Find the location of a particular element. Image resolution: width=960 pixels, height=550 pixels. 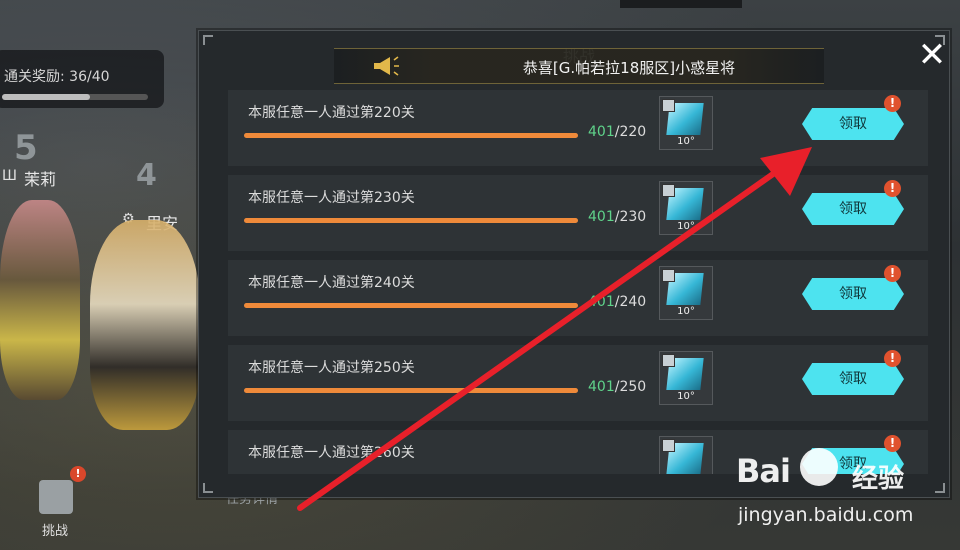

close-button: ✕ is located at coordinates (932, 55).